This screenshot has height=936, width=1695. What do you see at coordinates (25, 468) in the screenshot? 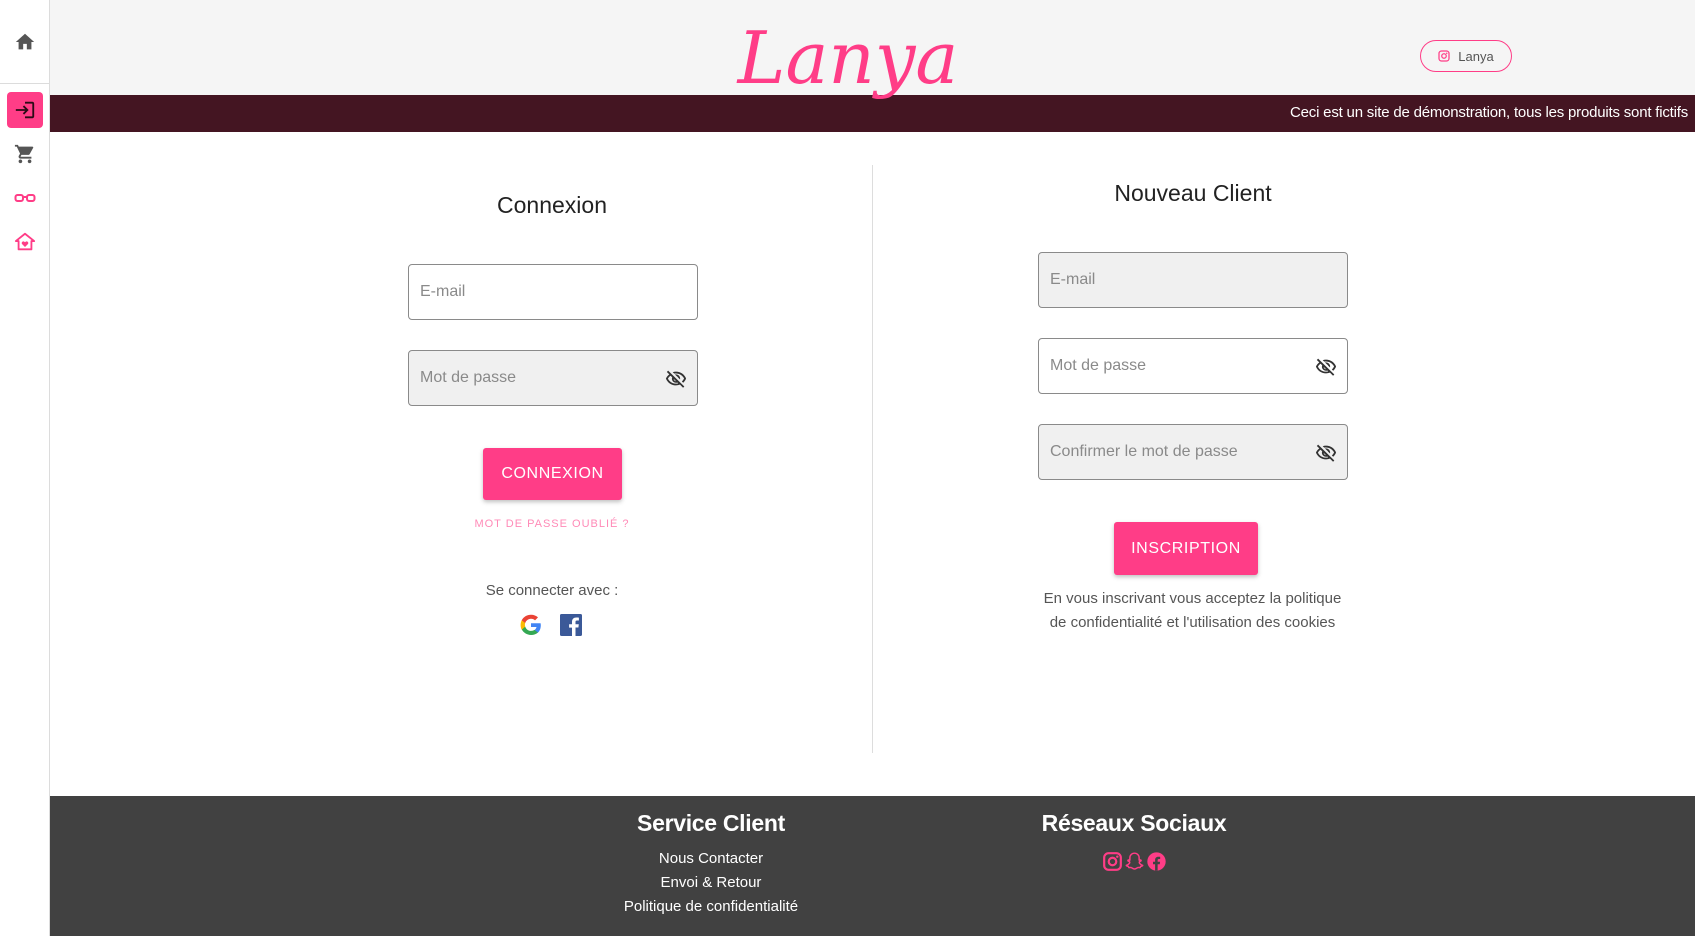
I see `side-rail` at bounding box center [25, 468].